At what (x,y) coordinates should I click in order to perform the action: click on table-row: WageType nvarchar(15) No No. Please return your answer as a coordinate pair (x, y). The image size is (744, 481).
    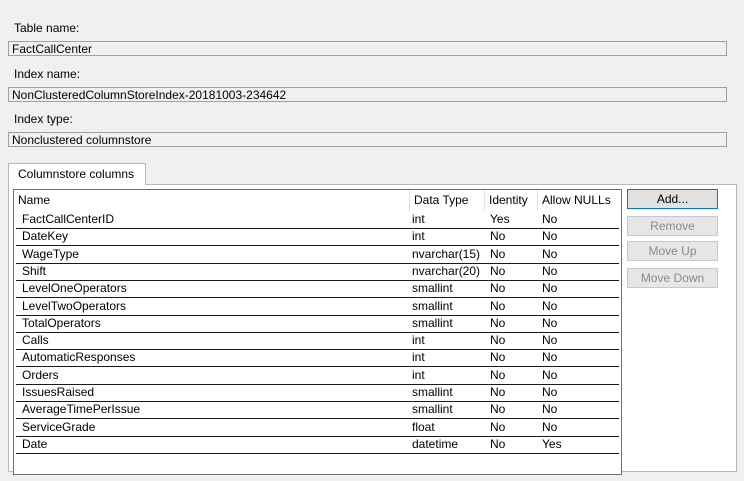
    Looking at the image, I should click on (317, 255).